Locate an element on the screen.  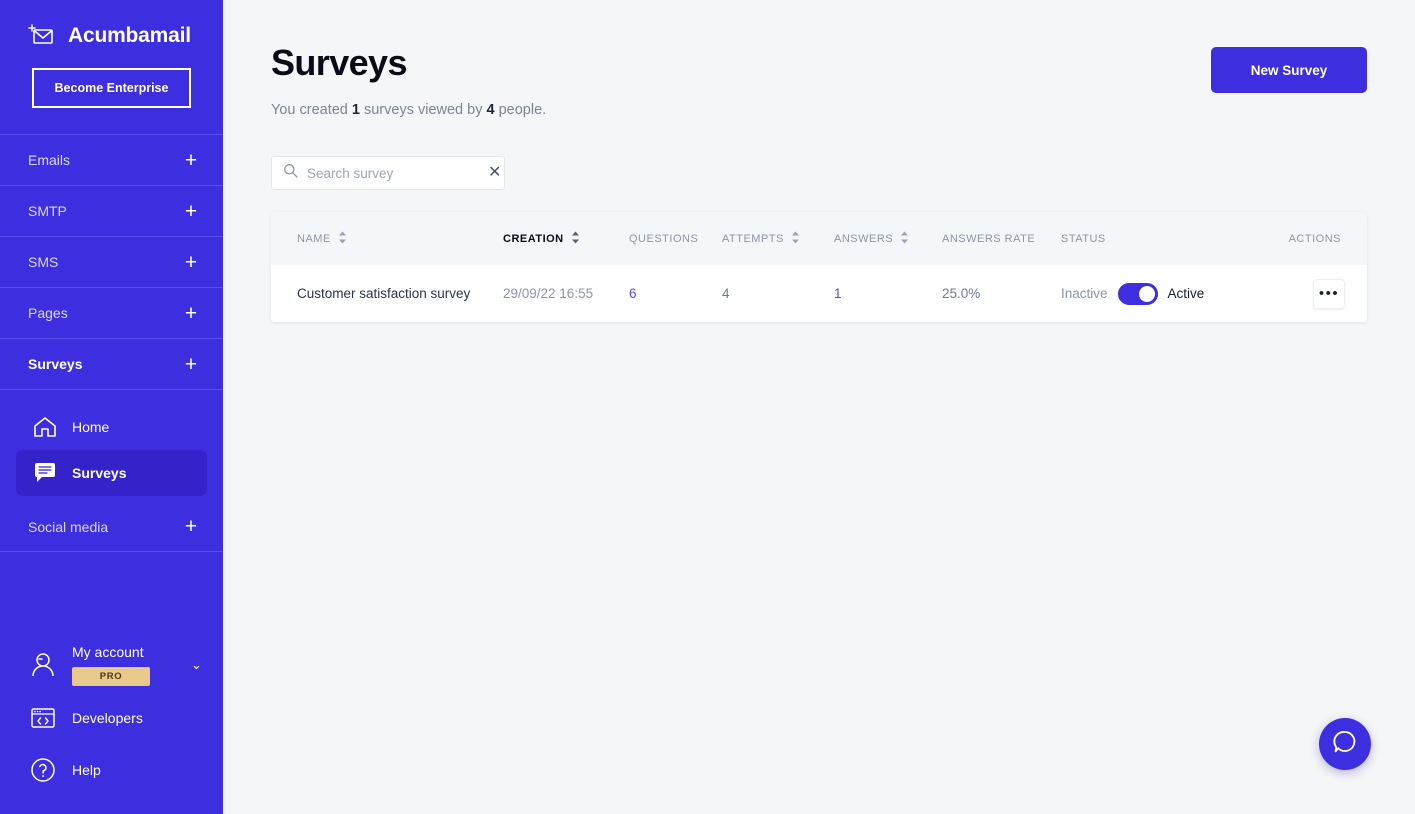
brand-logo: Acumbamail is located at coordinates (111, 26).